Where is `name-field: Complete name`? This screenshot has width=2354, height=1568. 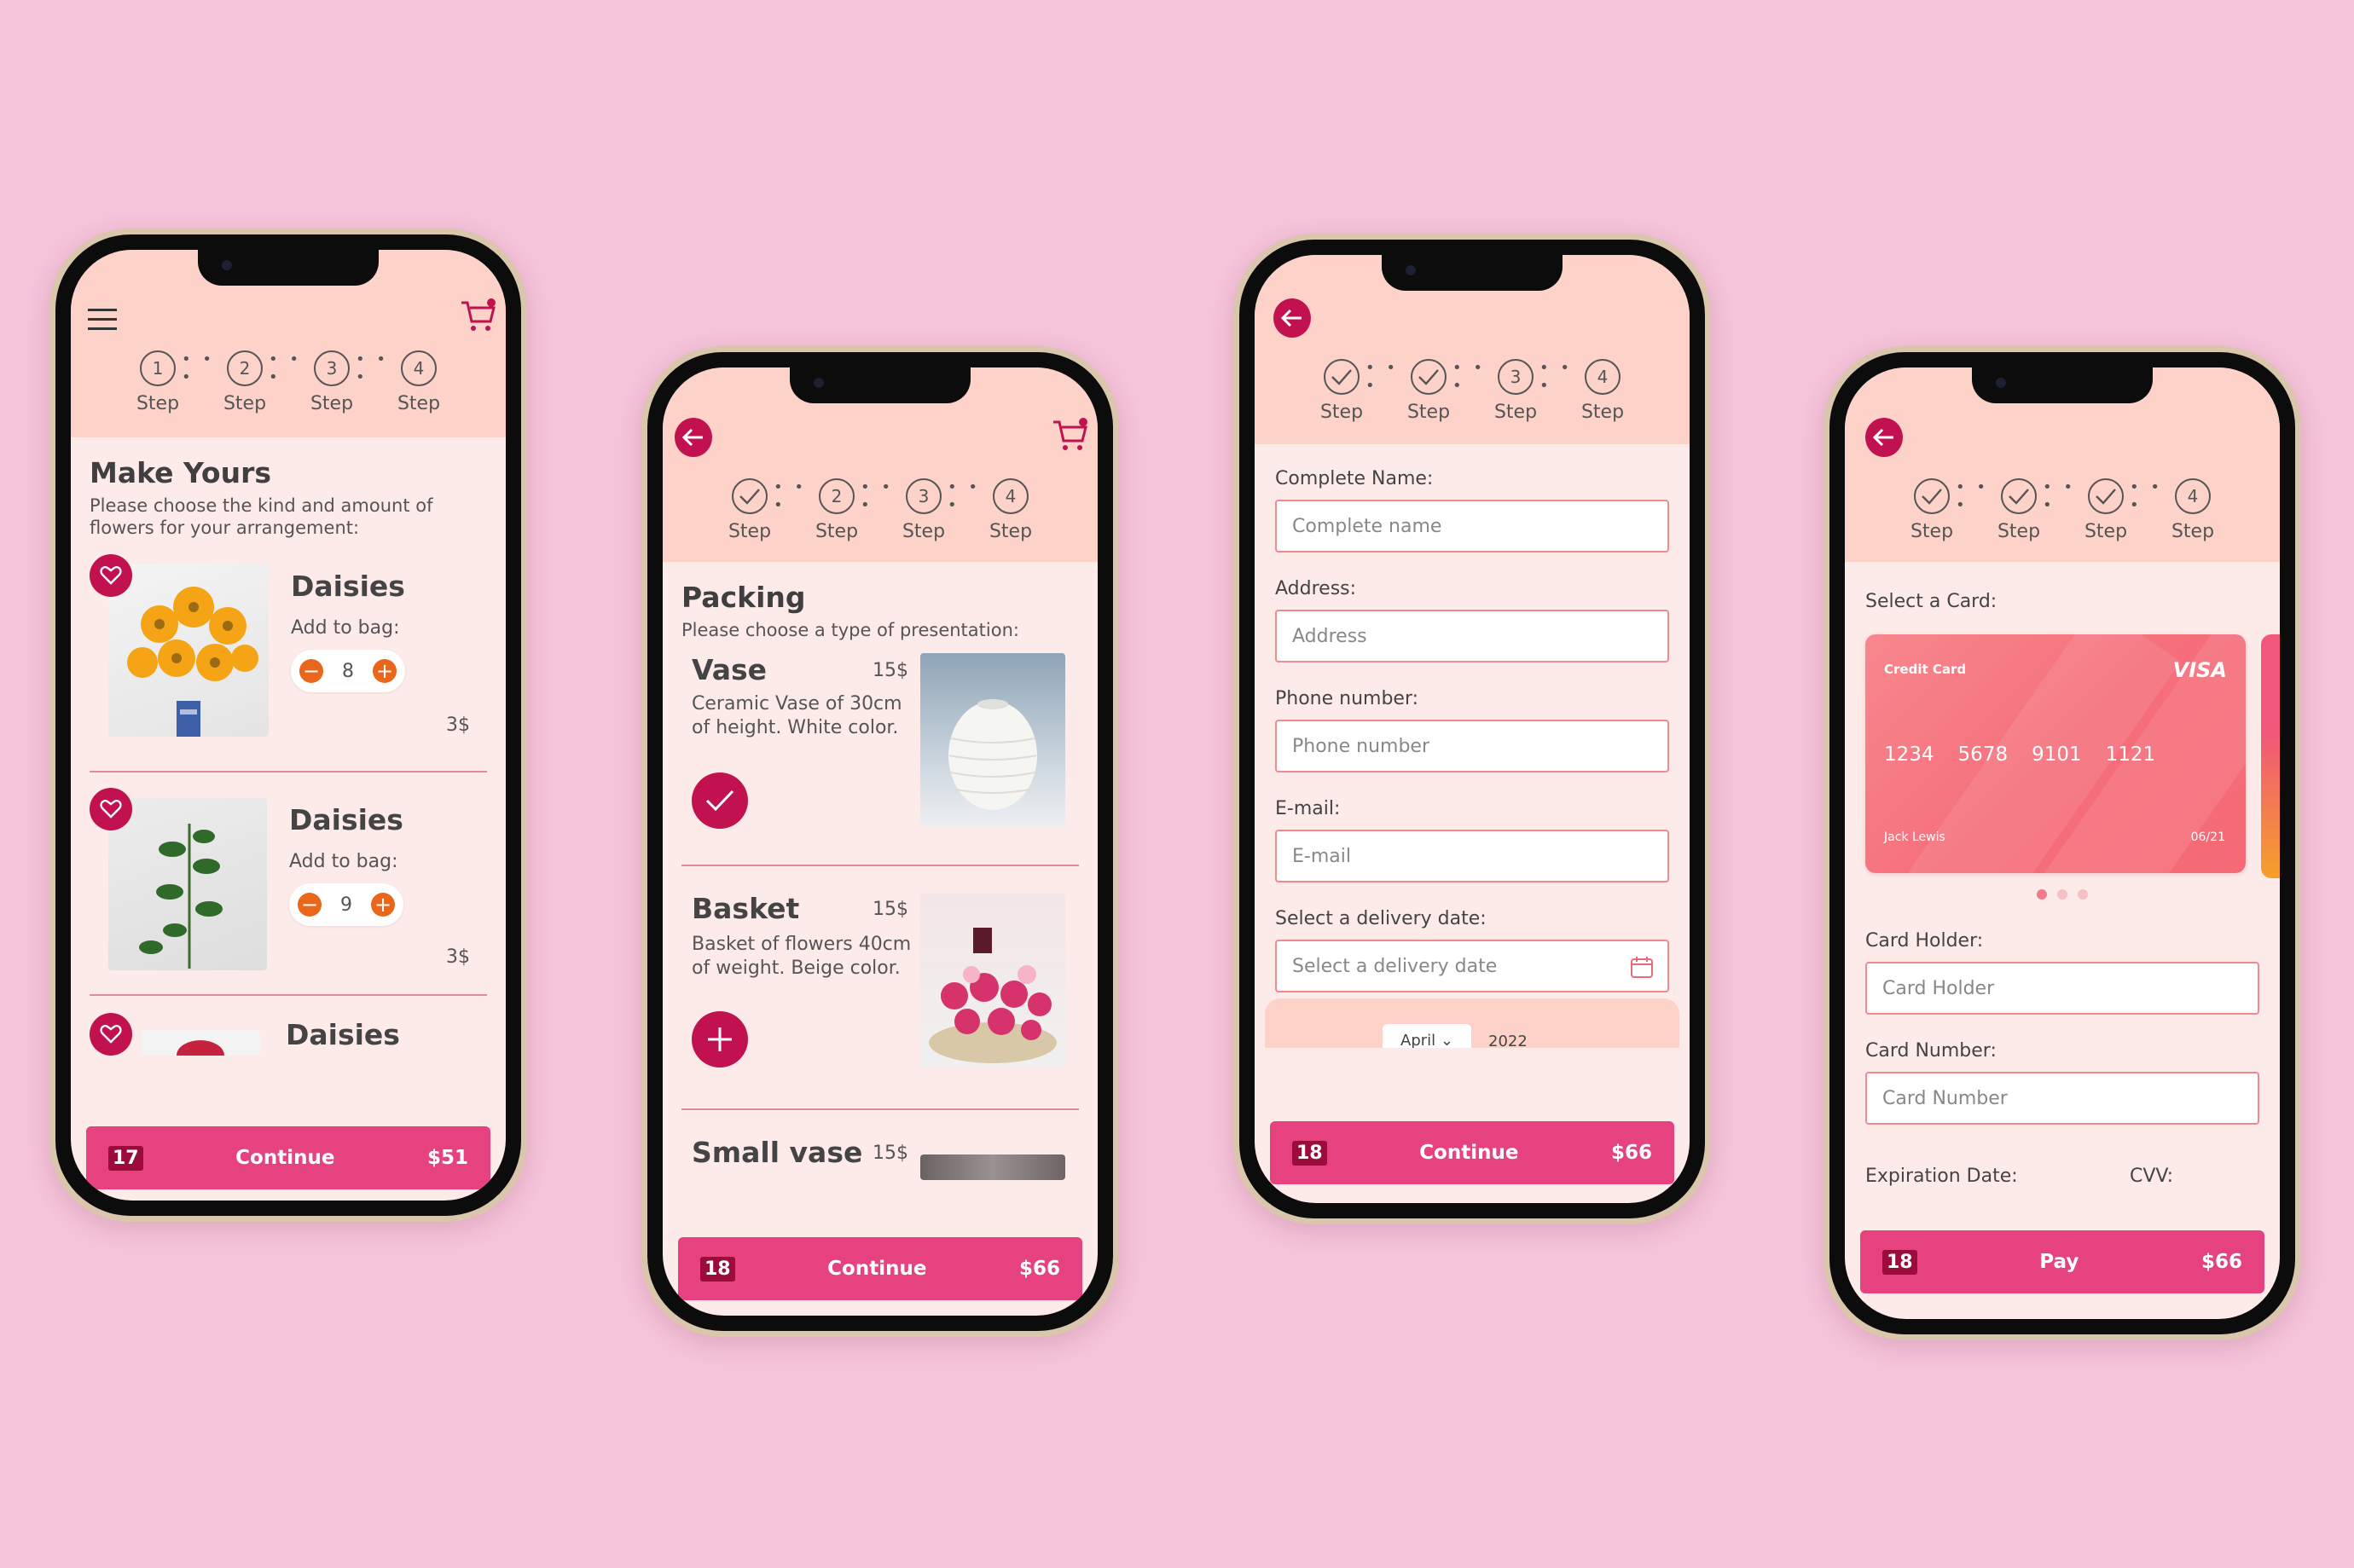
name-field: Complete name is located at coordinates (1472, 526).